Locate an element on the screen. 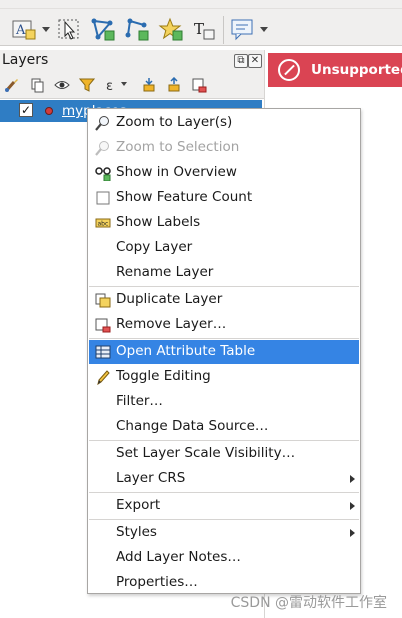 Image resolution: width=402 pixels, height=618 pixels. toolbar-separator is located at coordinates (223, 30).